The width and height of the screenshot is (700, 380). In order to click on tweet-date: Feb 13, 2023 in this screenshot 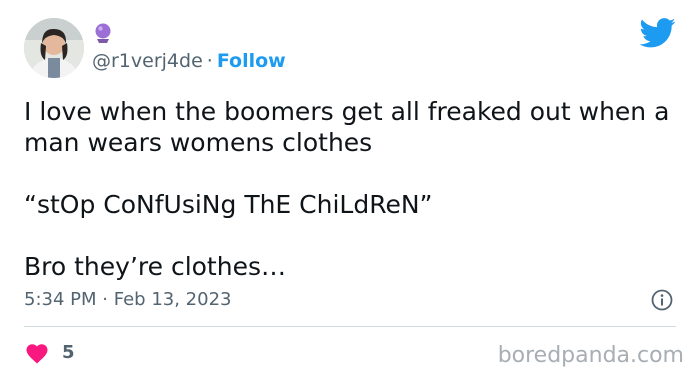, I will do `click(172, 299)`.